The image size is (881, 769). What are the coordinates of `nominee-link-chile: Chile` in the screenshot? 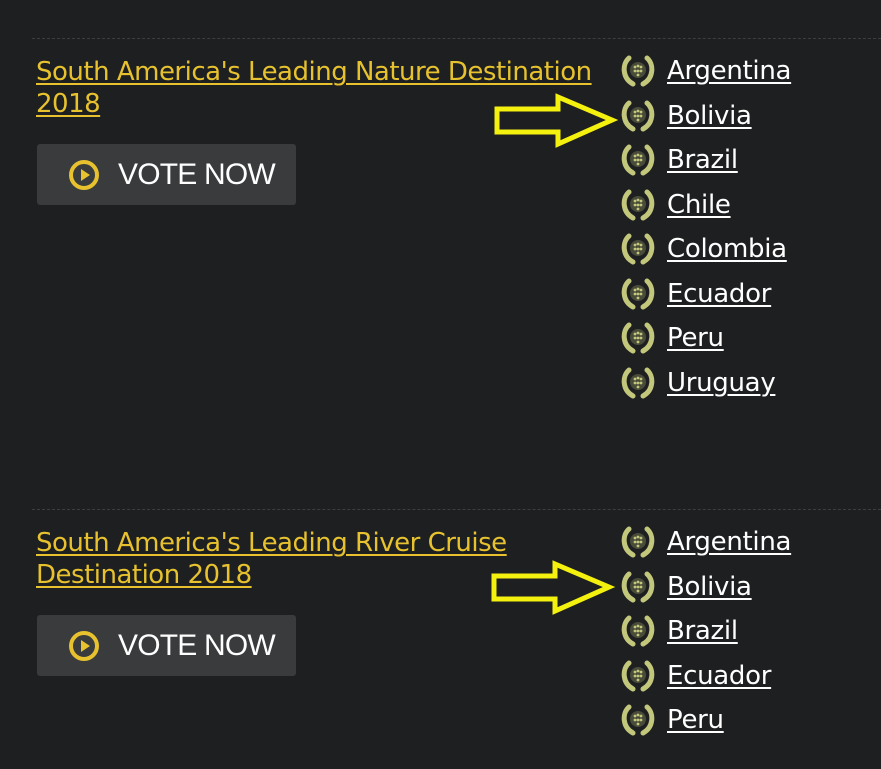 It's located at (699, 205).